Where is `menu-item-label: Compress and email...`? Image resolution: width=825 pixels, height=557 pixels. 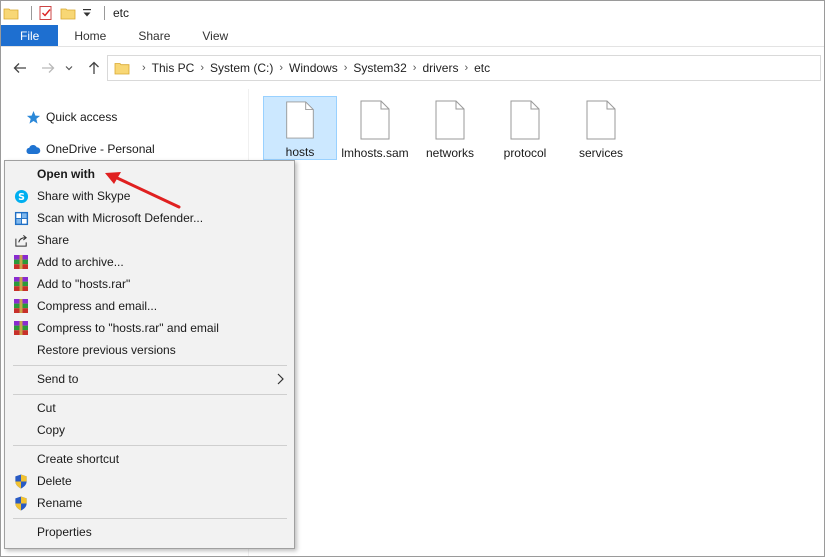
menu-item-label: Compress and email... is located at coordinates (97, 306).